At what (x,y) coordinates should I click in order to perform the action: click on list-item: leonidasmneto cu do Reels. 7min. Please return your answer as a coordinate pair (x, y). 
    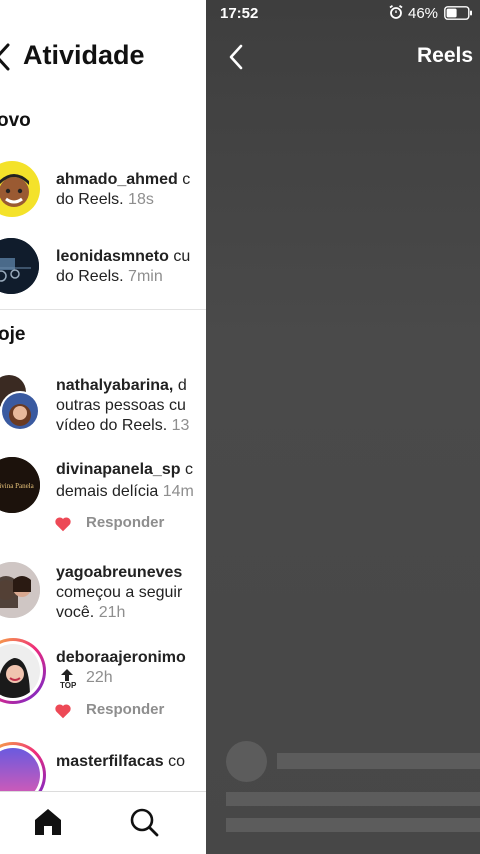
    Looking at the image, I should click on (103, 266).